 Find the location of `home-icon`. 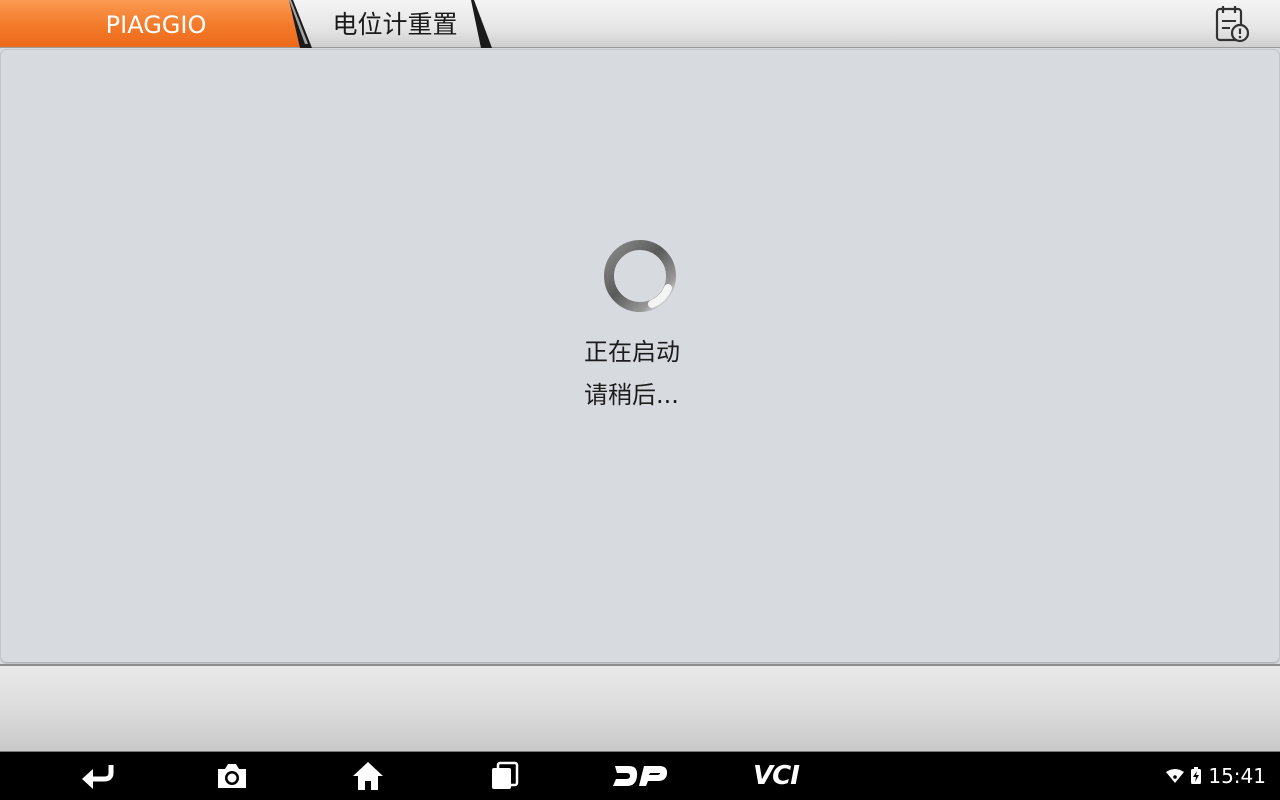

home-icon is located at coordinates (368, 776).